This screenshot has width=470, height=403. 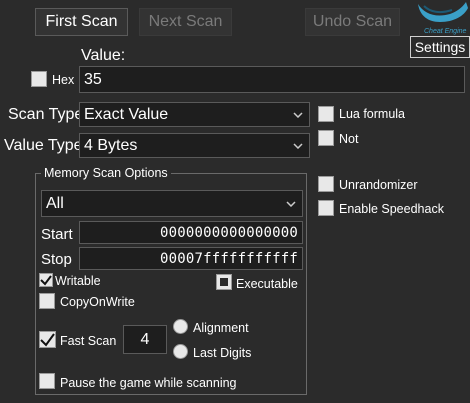 I want to click on not-checkbox, so click(x=326, y=138).